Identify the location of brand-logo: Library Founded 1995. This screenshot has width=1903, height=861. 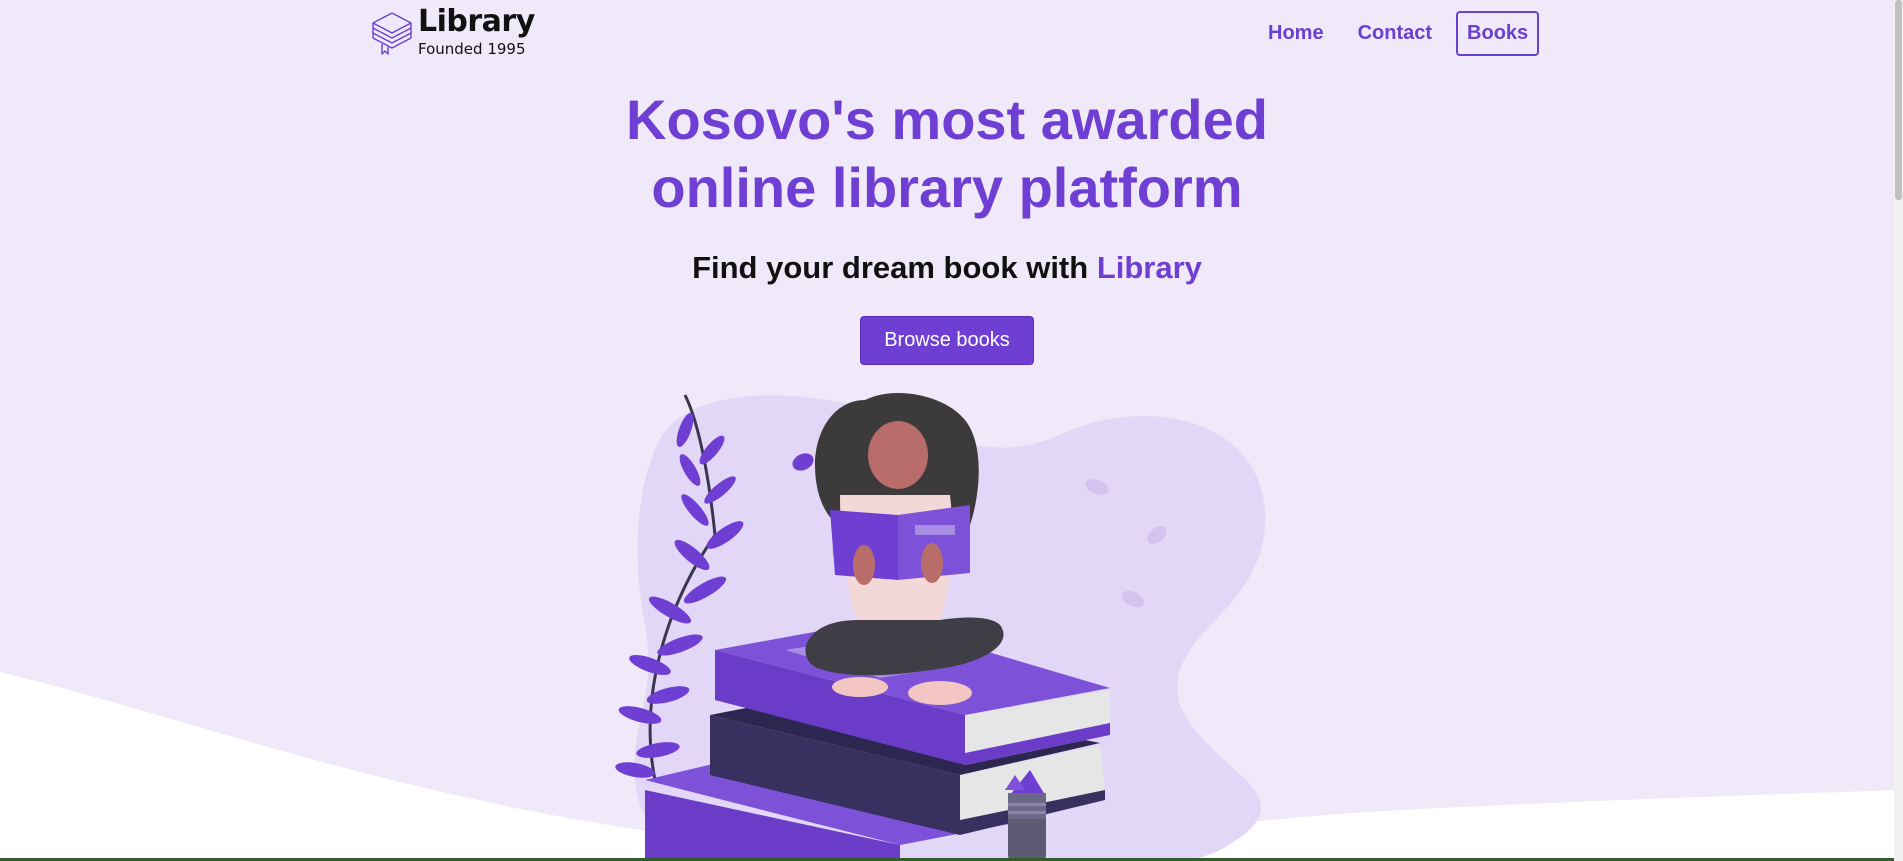
(452, 32).